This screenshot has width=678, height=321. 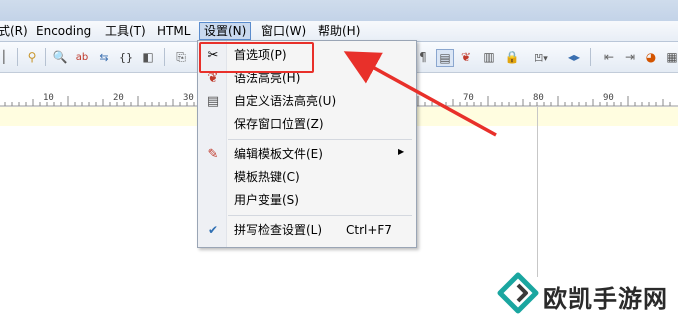 I want to click on watermark-logo-icon, so click(x=518, y=293).